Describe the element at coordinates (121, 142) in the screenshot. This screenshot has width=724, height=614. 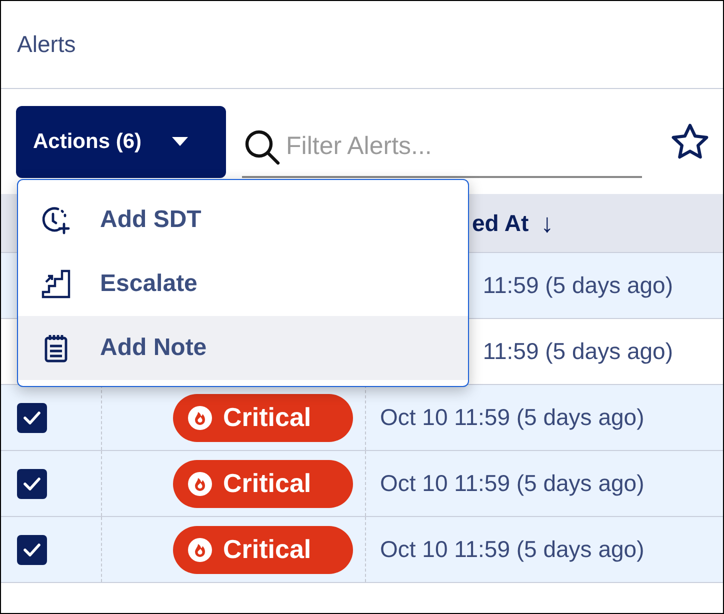
I see `actions-button: Actions (6)` at that location.